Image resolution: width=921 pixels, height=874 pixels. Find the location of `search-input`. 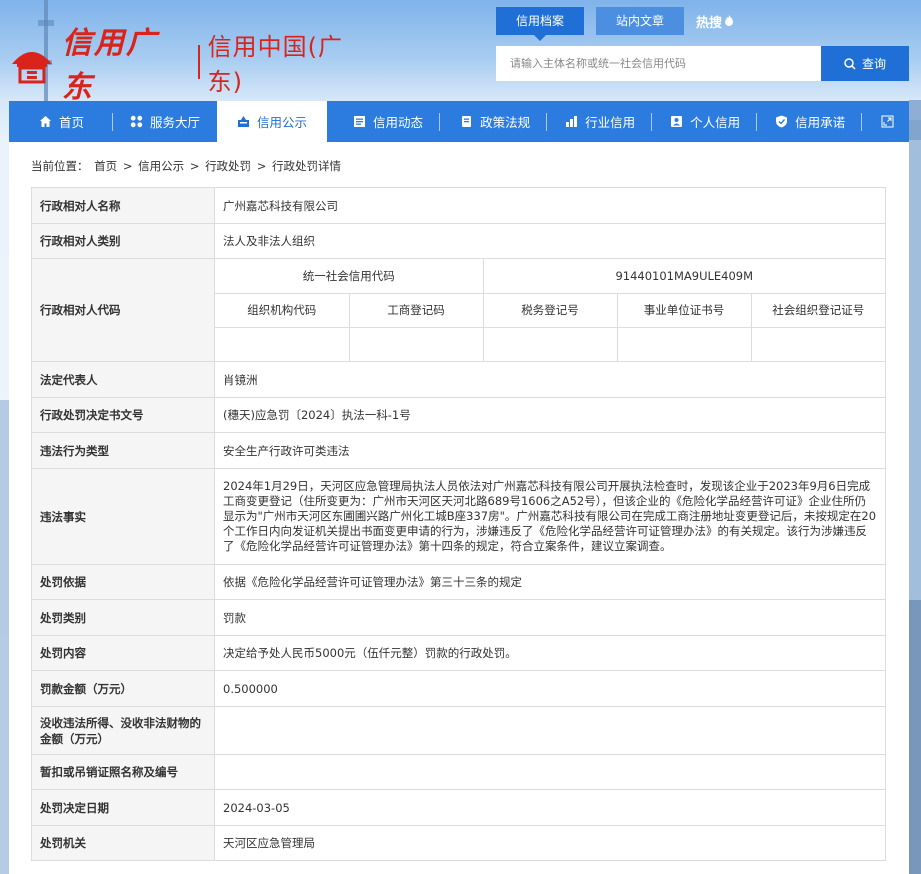

search-input is located at coordinates (658, 63).